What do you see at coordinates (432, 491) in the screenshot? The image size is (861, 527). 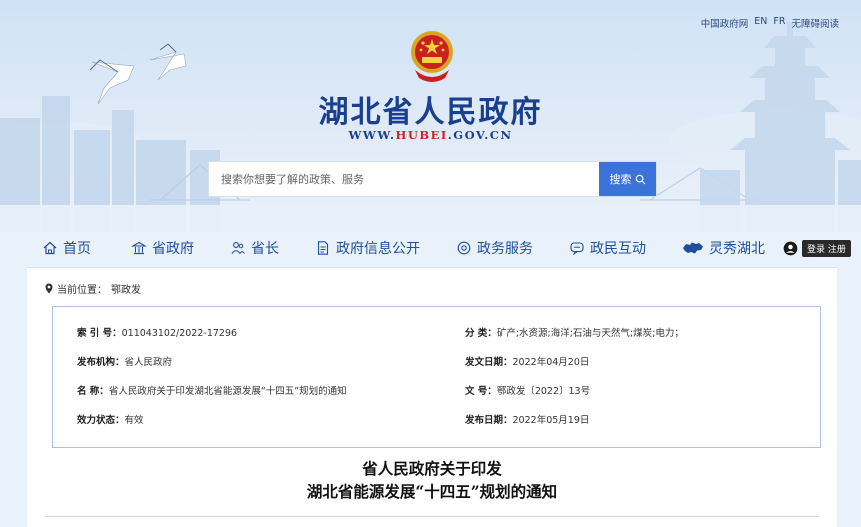 I see `document-title-line2: 湖北省能源发展“十四五”规划的通知` at bounding box center [432, 491].